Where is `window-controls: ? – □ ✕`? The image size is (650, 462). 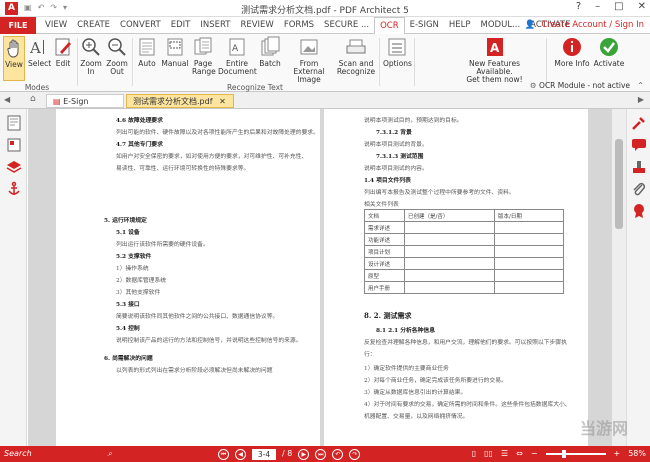 window-controls: ? – □ ✕ is located at coordinates (611, 6).